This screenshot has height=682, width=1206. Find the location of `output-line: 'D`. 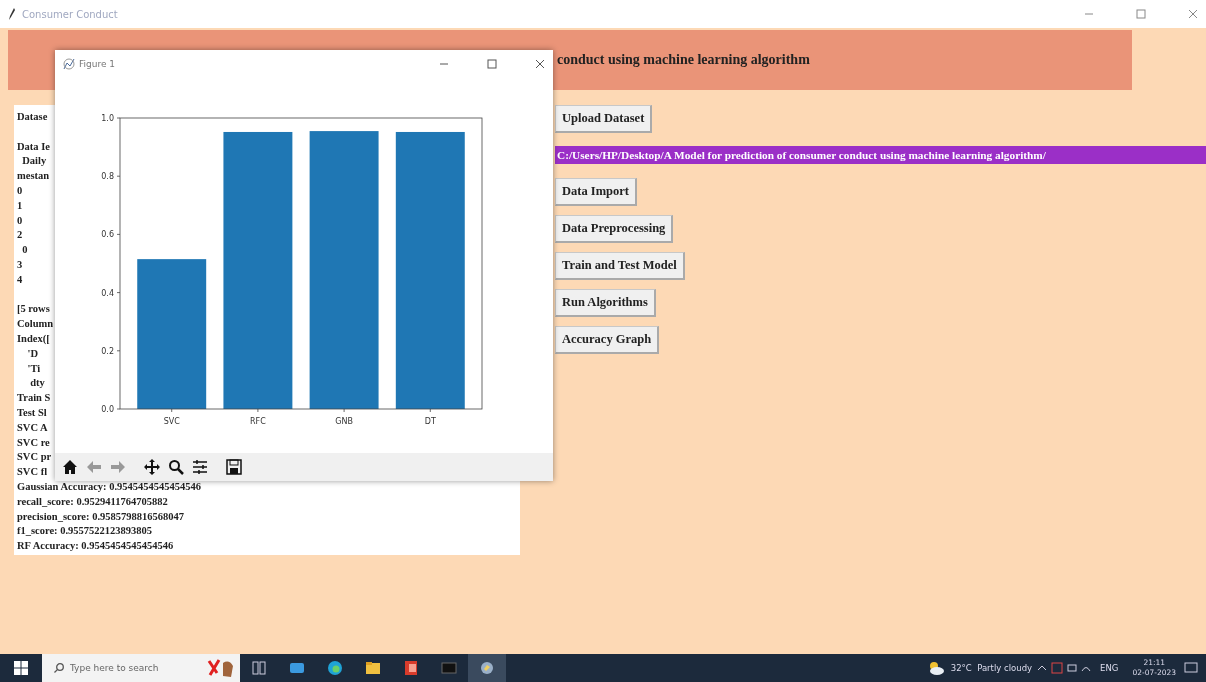

output-line: 'D is located at coordinates (32, 353).